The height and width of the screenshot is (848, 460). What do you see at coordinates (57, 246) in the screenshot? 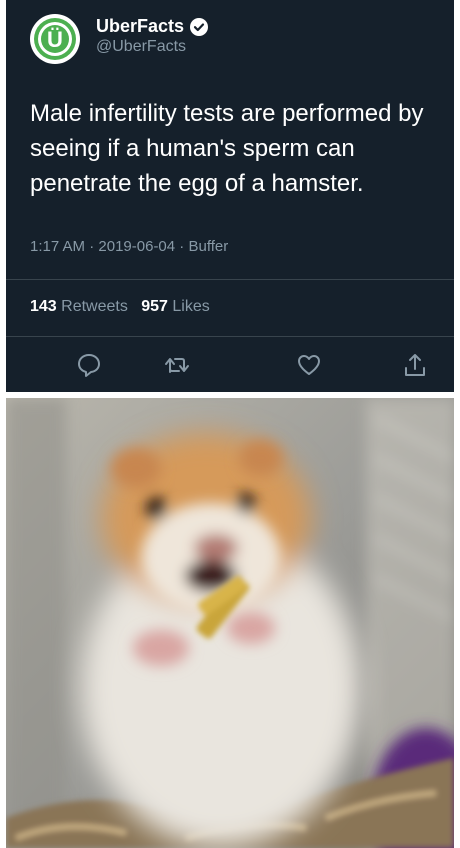
I see `tweet-time: 1:17 AM` at bounding box center [57, 246].